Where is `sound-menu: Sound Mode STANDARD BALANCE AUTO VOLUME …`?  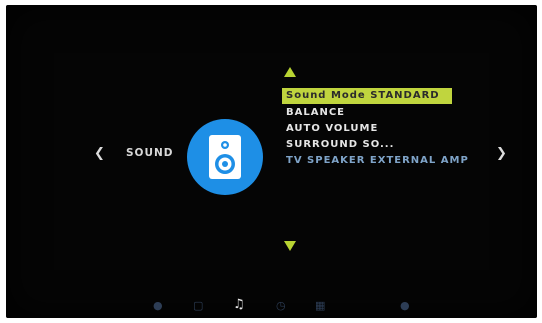 sound-menu: Sound Mode STANDARD BALANCE AUTO VOLUME … is located at coordinates (375, 126).